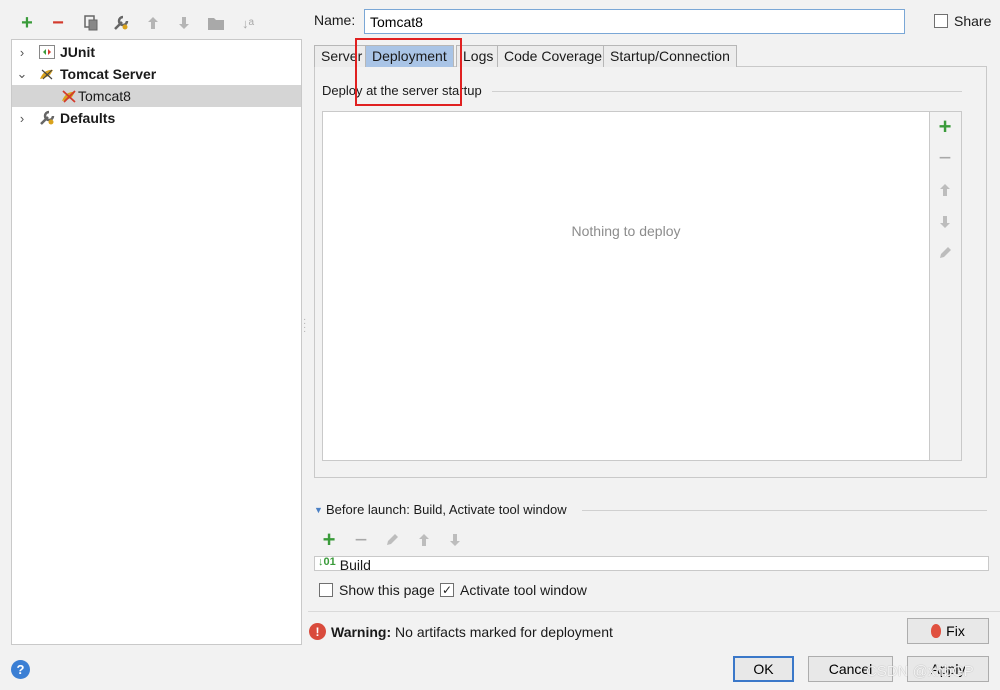 The image size is (1000, 690). Describe the element at coordinates (58, 23) in the screenshot. I see `remove-icon: −` at that location.